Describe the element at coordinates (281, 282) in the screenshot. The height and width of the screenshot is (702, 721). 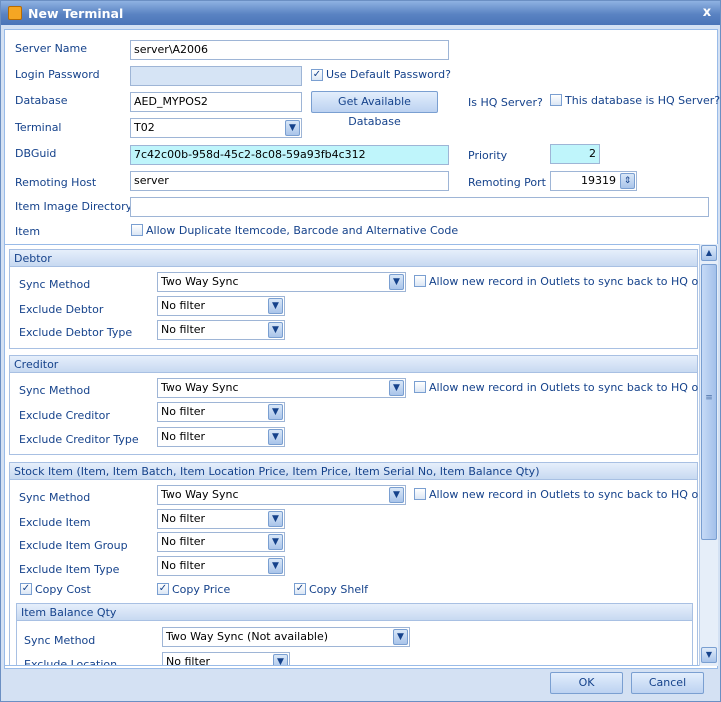
I see `debtor-sync-method-select: Two Way Sync ▼` at that location.